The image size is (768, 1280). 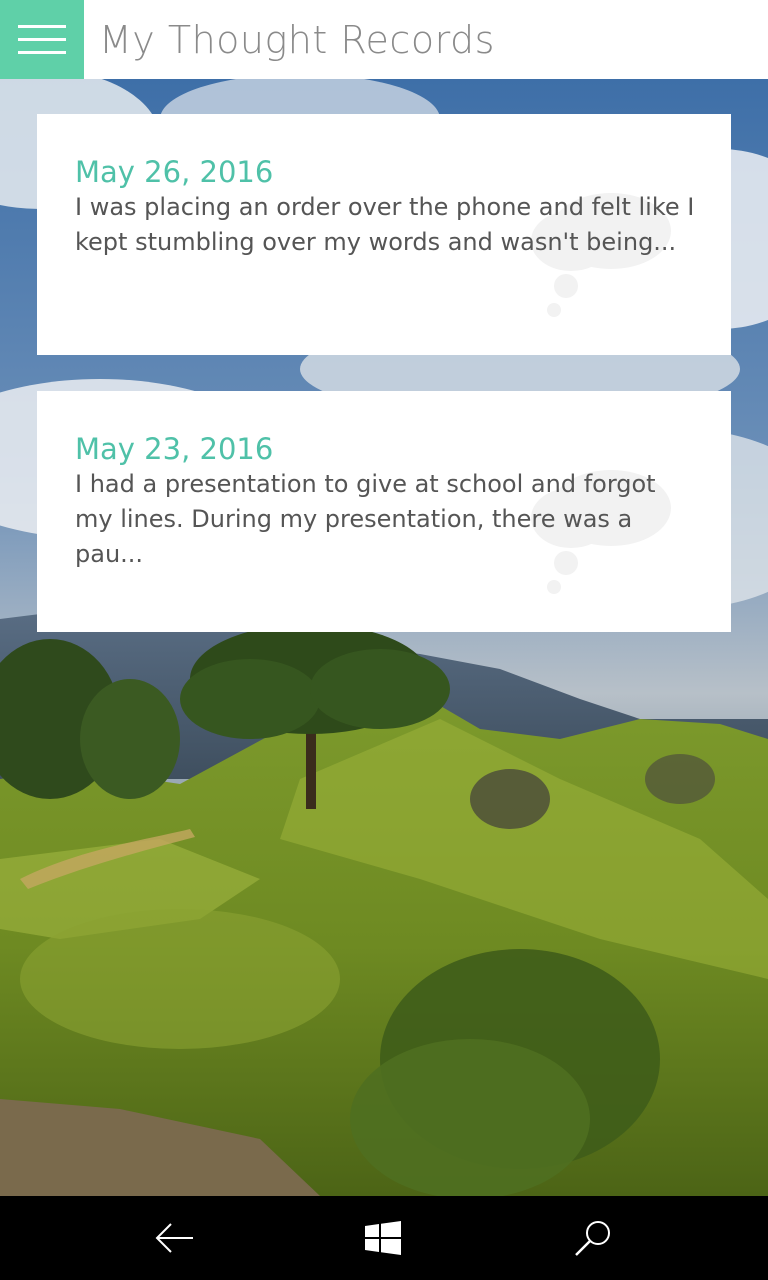 I want to click on page-title: My Thought Records, so click(x=297, y=39).